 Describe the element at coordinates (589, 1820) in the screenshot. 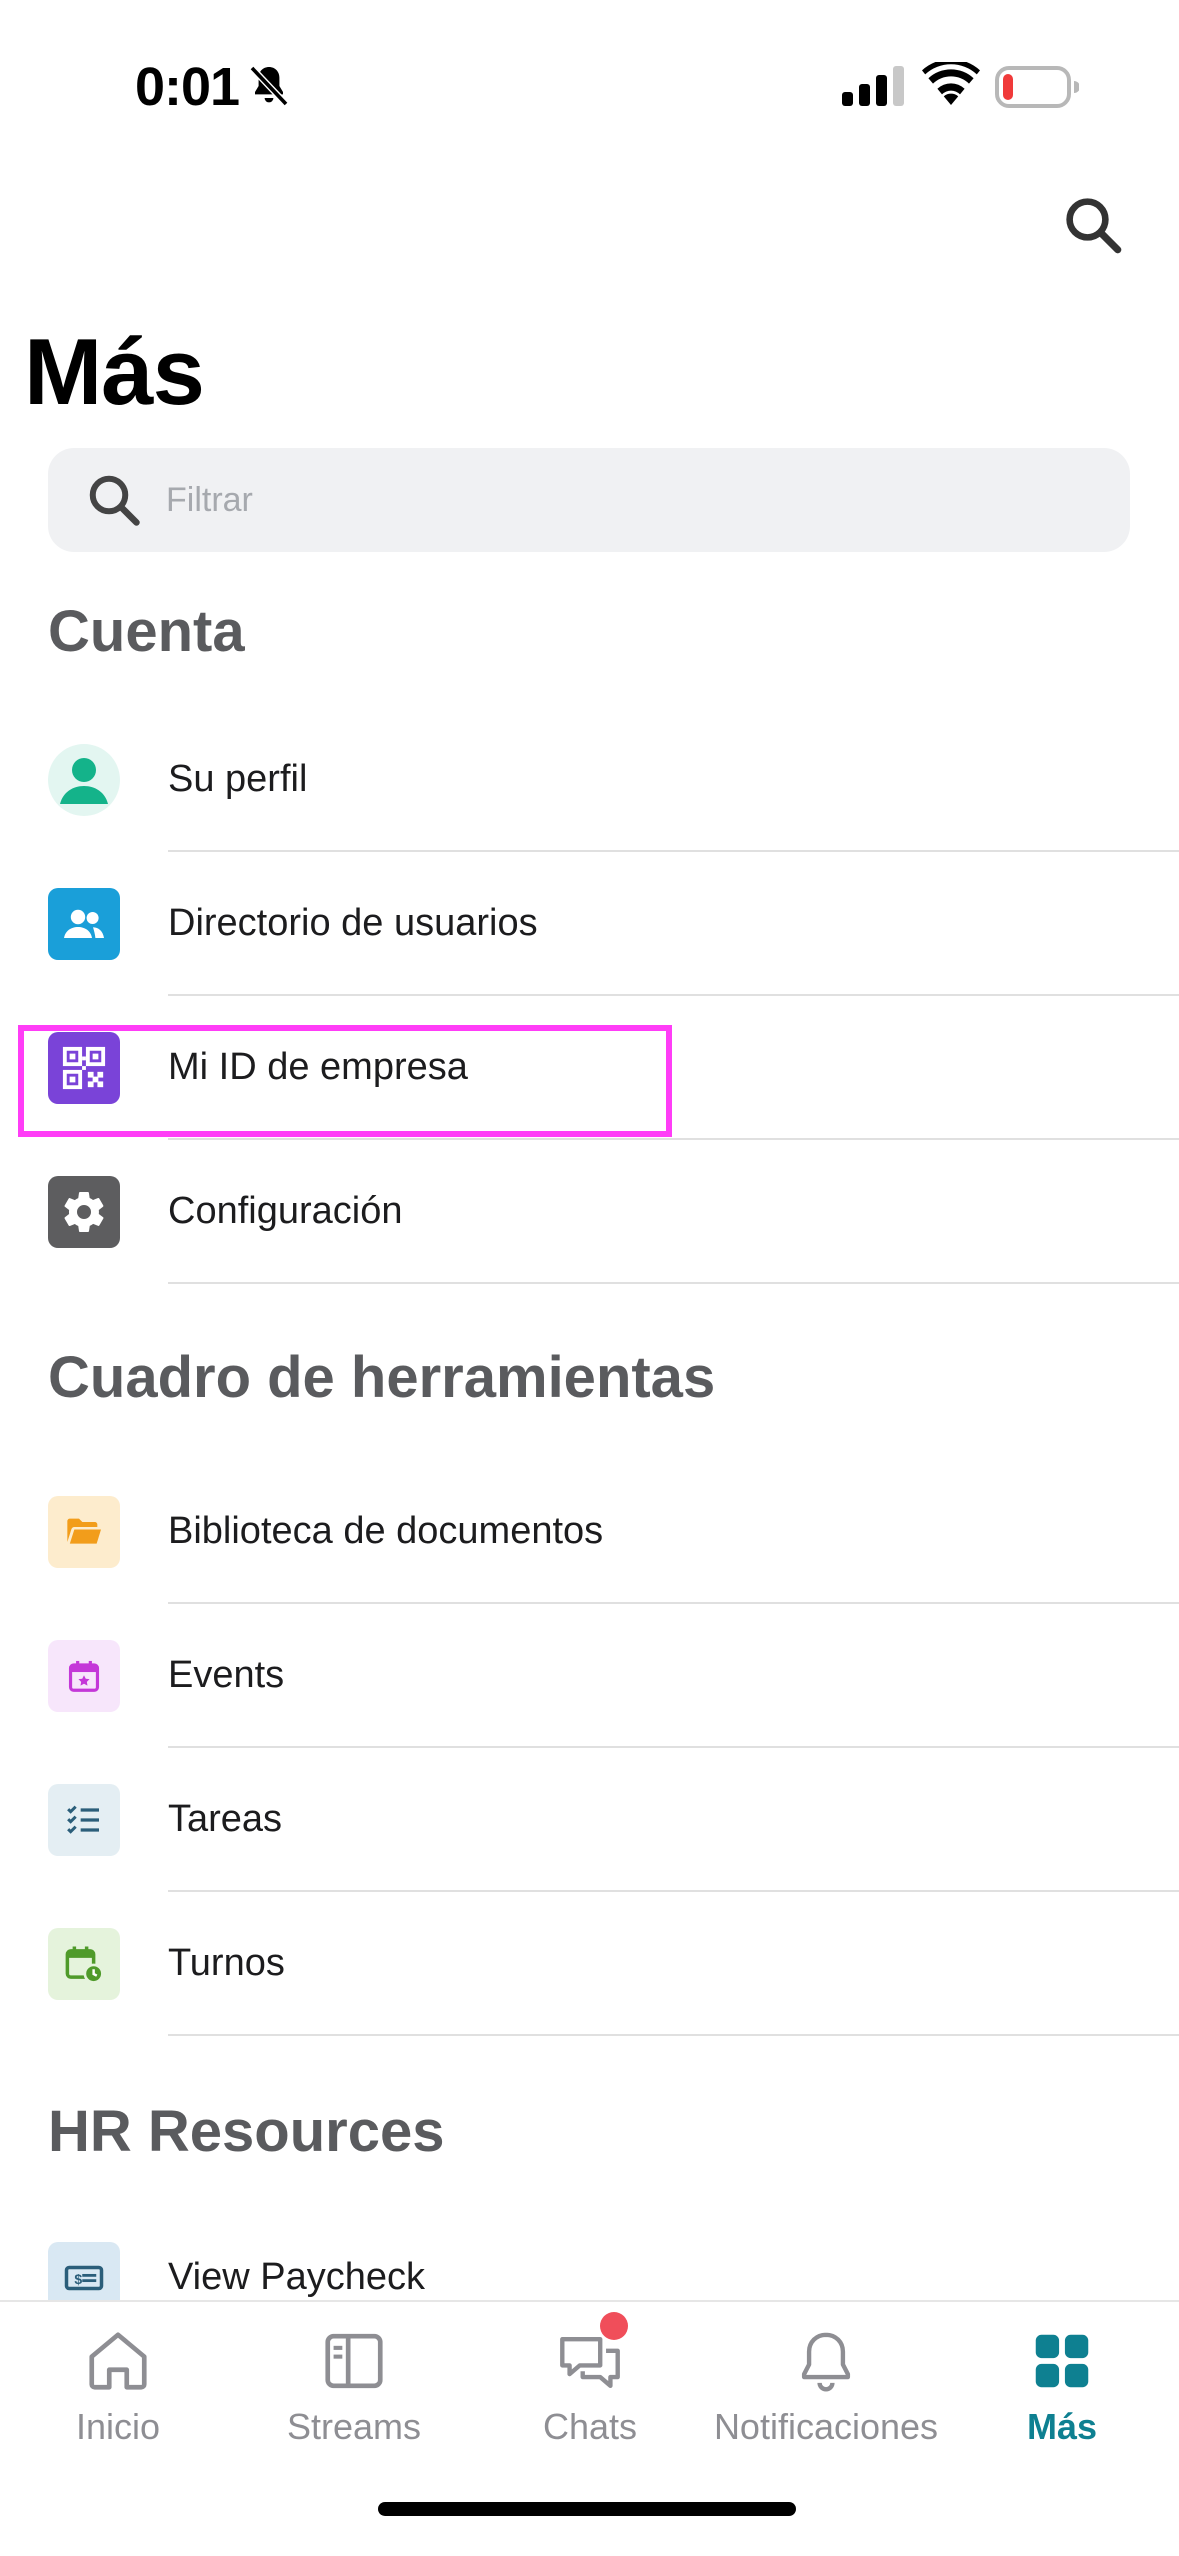

I see `list-item-tasks: Tareas` at that location.